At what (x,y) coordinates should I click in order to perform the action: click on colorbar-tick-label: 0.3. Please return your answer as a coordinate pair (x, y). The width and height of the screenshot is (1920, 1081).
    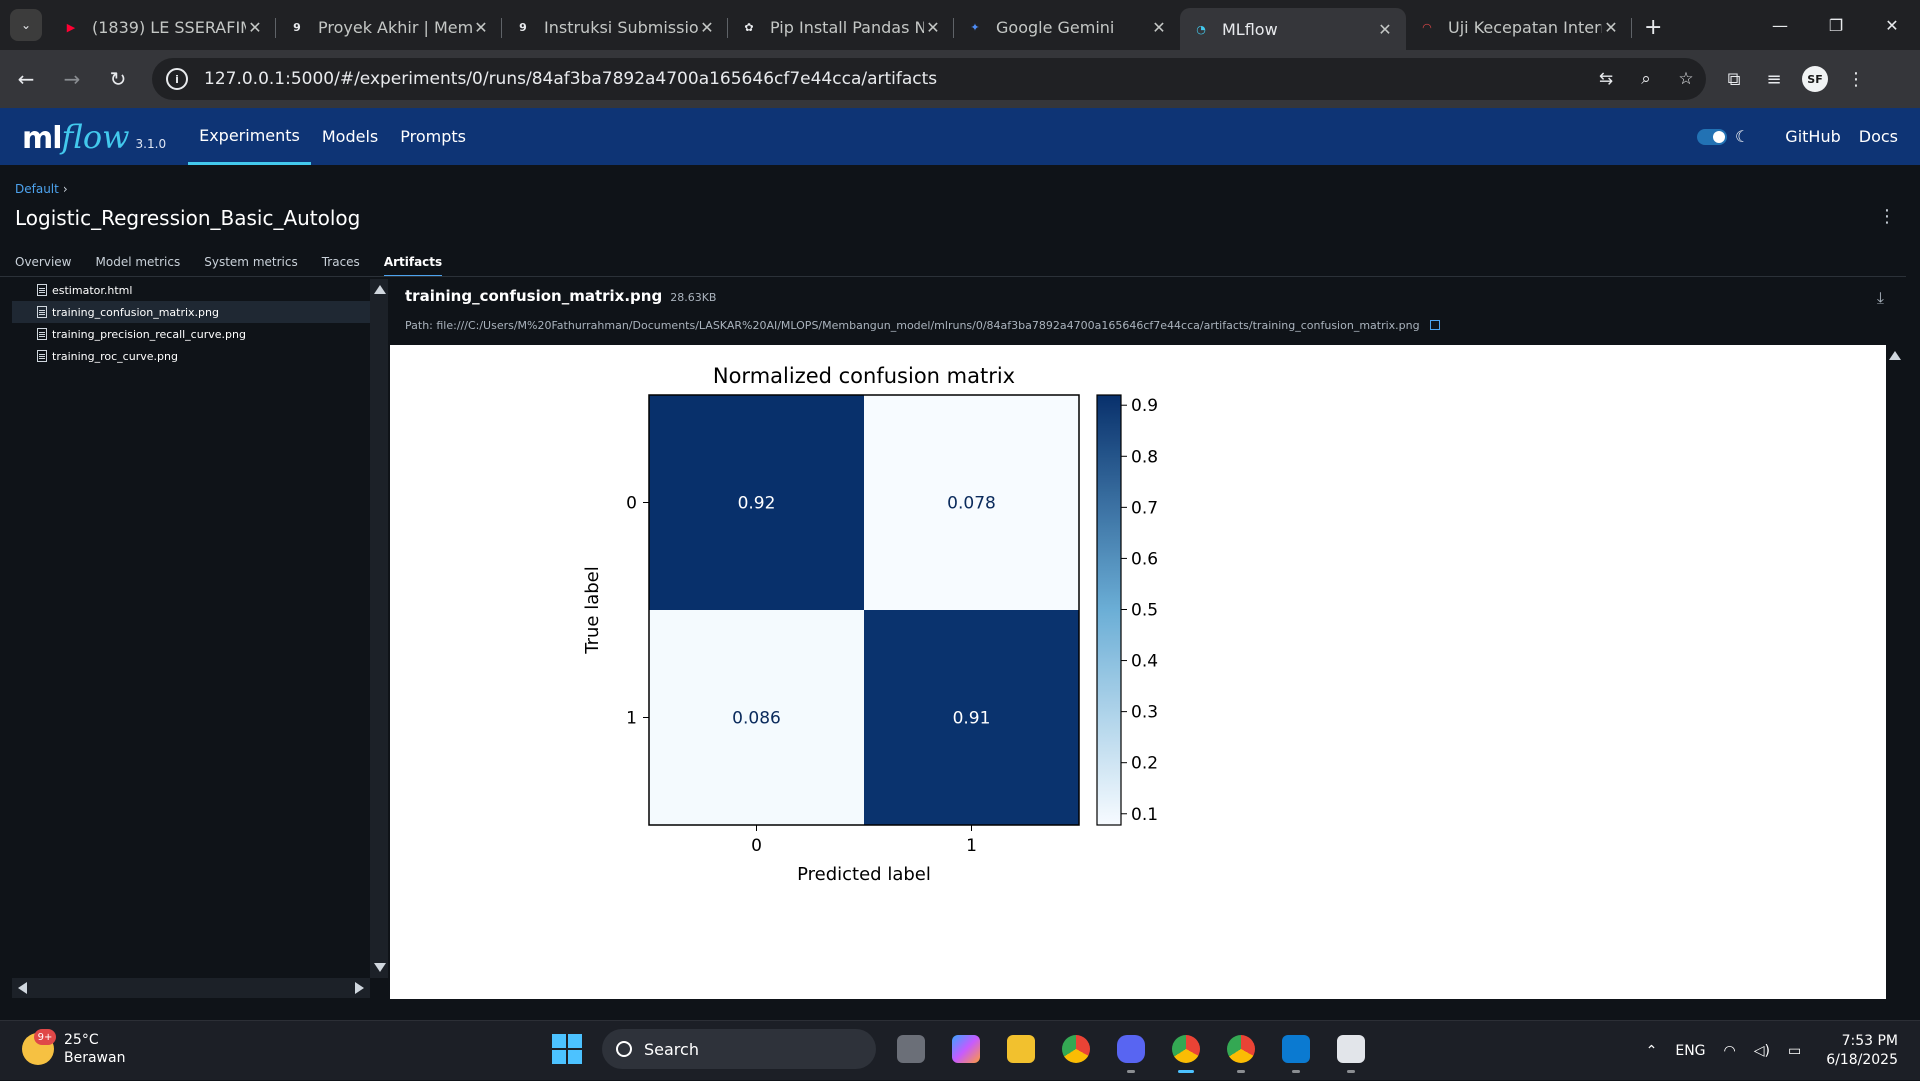
    Looking at the image, I should click on (1144, 713).